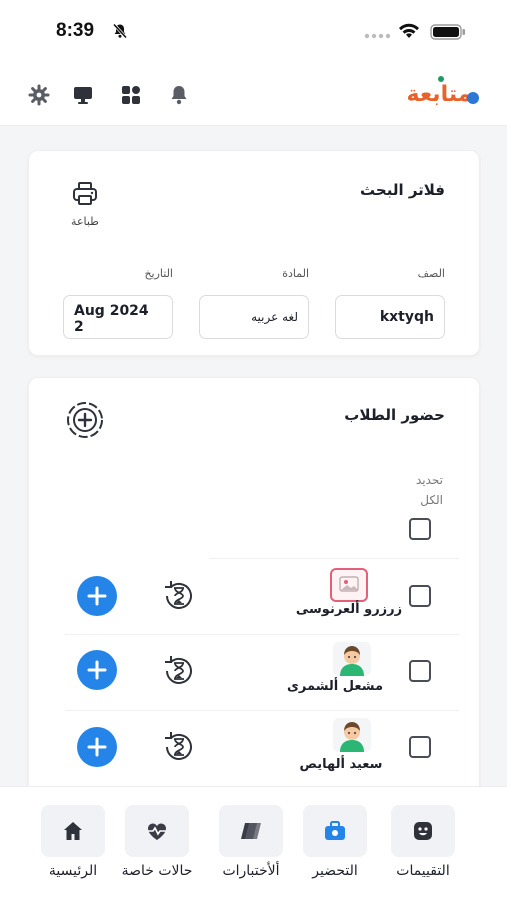 Image resolution: width=507 pixels, height=900 pixels. I want to click on nav-item-ratings: التقييمات, so click(423, 842).